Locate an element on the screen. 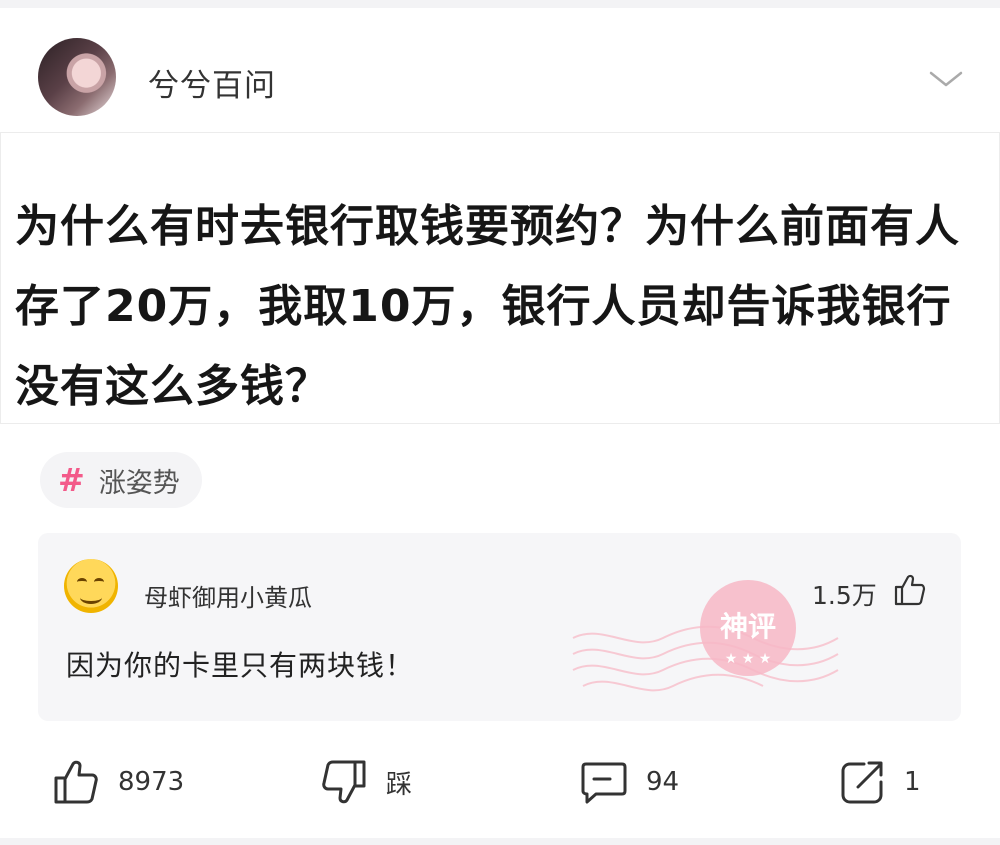  action-bar: 8973 踩 94 1 is located at coordinates (500, 785).